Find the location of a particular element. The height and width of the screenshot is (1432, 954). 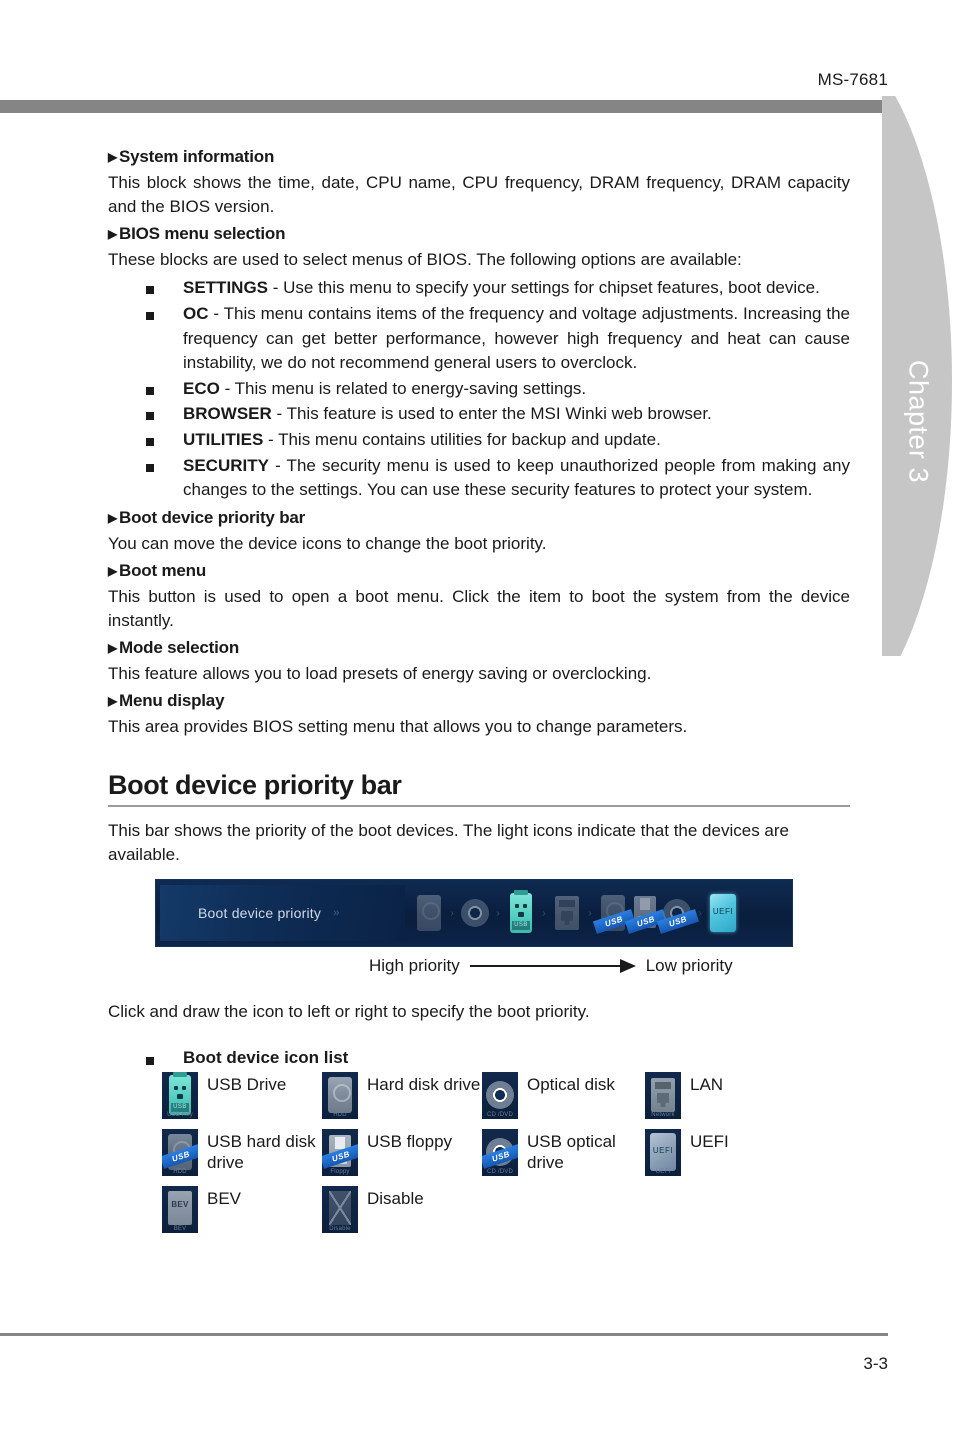

optical-disk-icon is located at coordinates (475, 913).